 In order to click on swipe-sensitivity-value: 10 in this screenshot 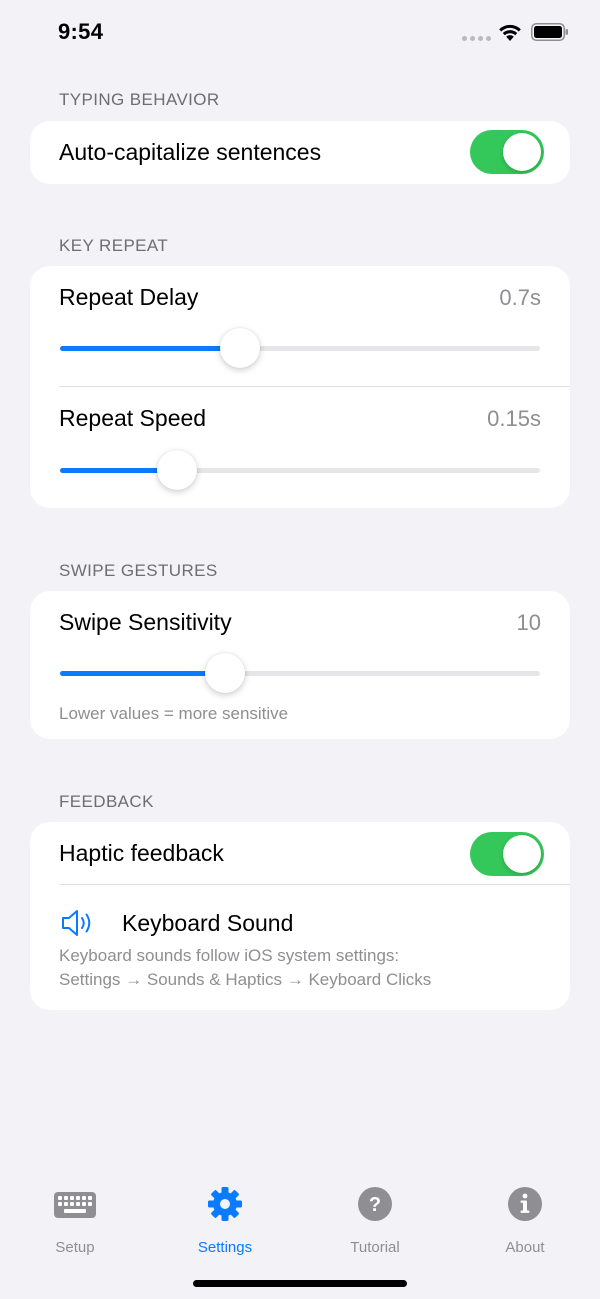, I will do `click(528, 622)`.